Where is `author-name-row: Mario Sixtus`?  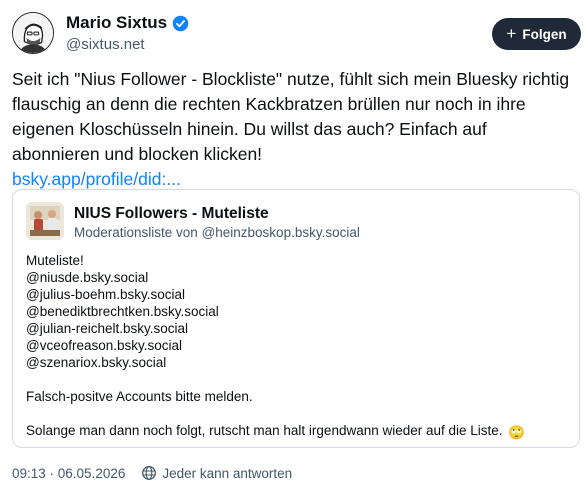
author-name-row: Mario Sixtus is located at coordinates (127, 23).